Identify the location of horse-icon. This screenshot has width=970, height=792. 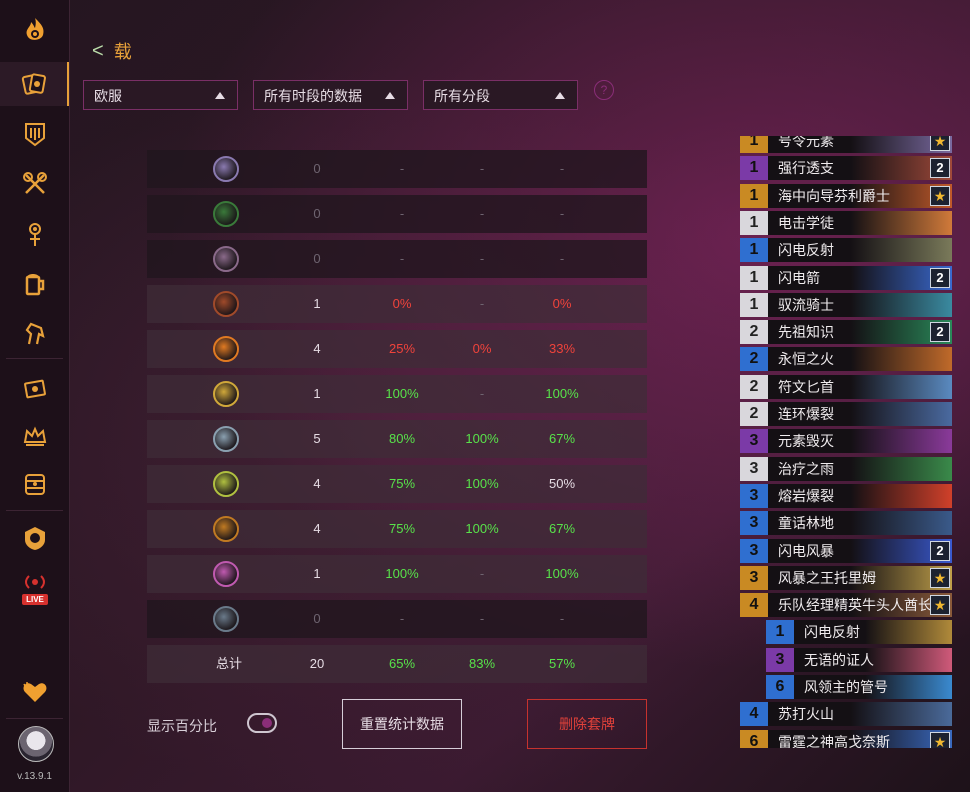
(34, 334).